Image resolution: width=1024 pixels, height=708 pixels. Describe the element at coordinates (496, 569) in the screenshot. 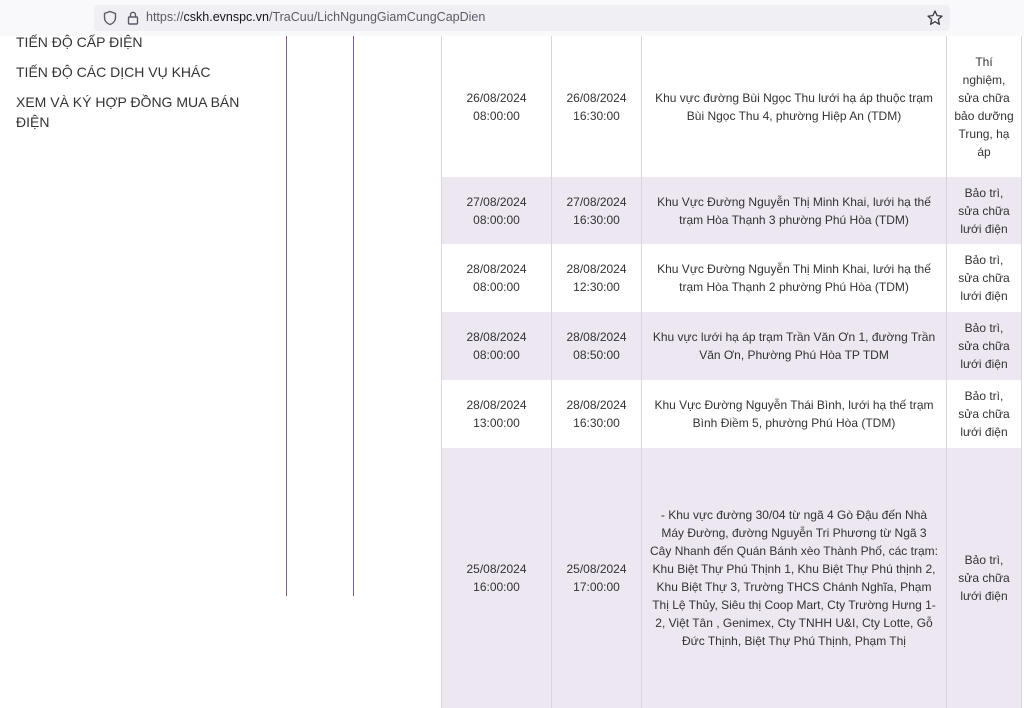

I see `start-date: 25/08/2024` at that location.